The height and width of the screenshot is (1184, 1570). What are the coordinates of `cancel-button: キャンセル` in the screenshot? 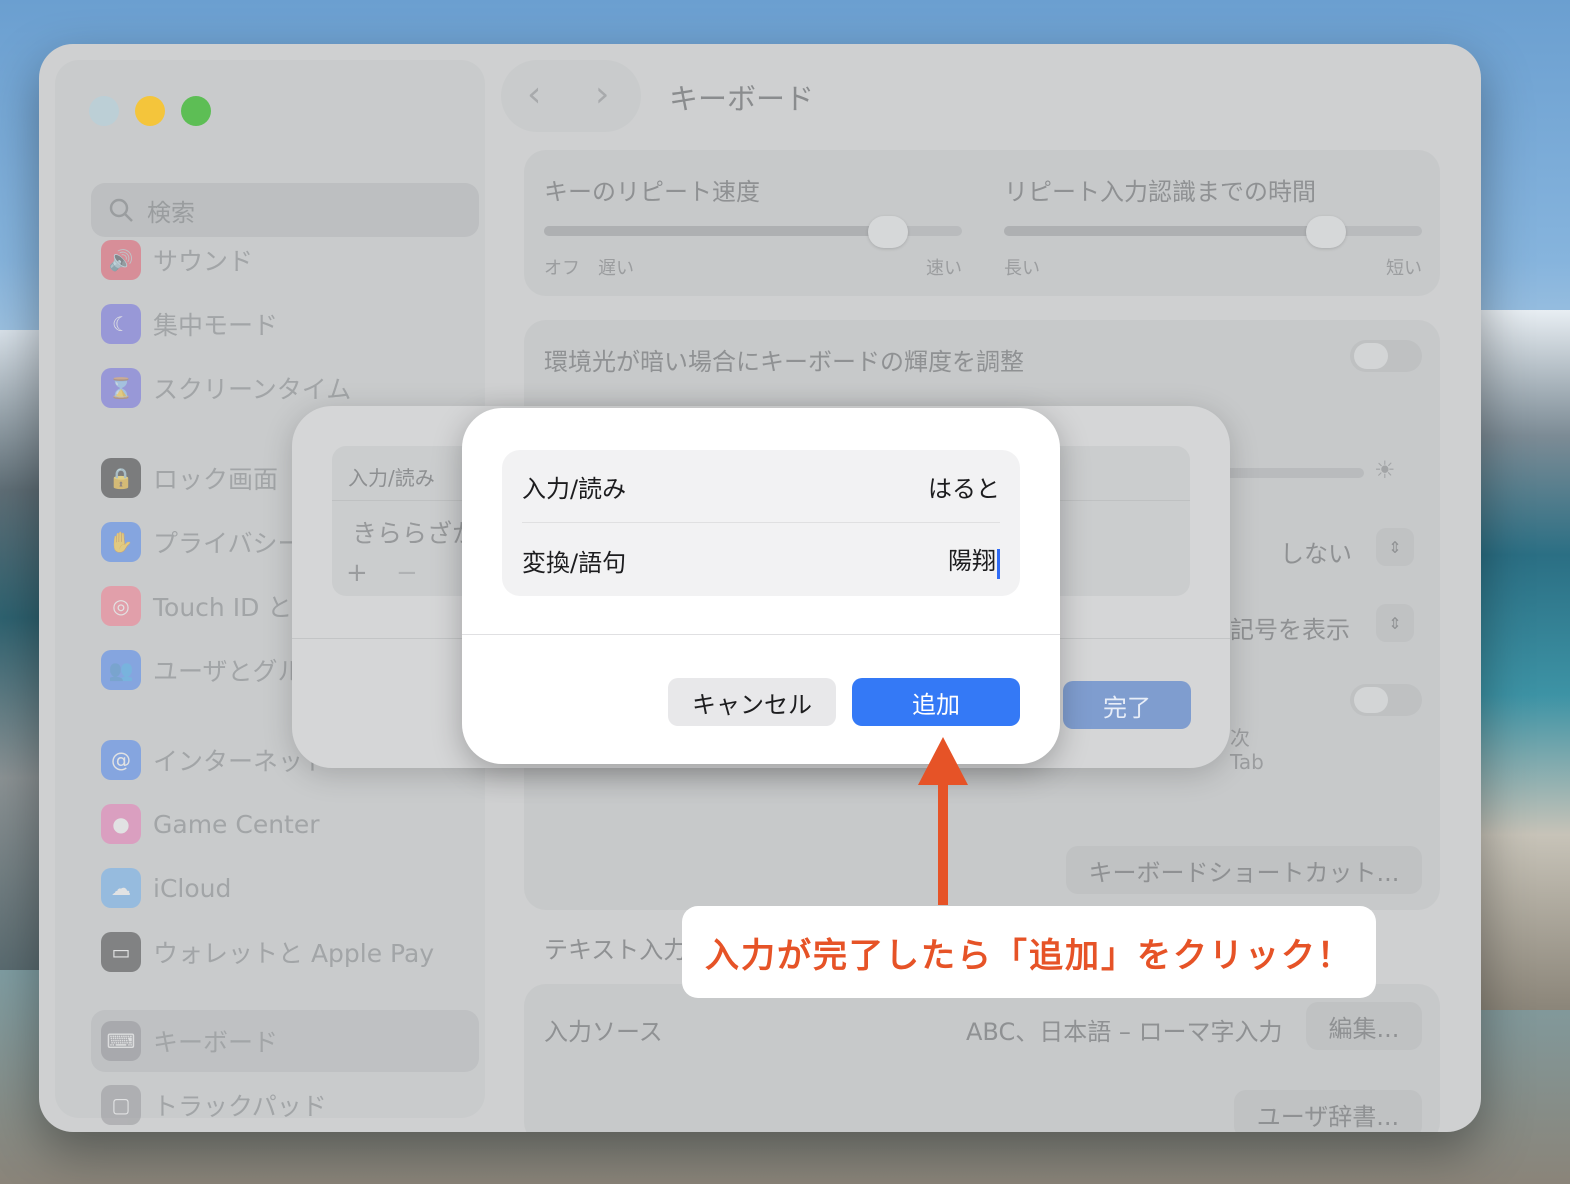 It's located at (752, 702).